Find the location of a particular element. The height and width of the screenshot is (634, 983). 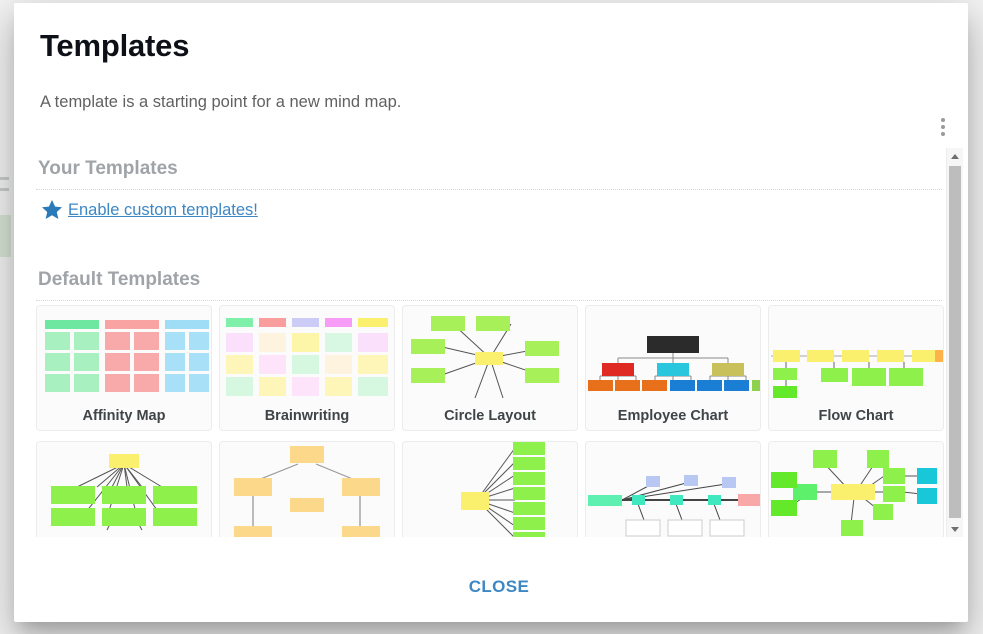

template-card-timeline-blue is located at coordinates (673, 489).